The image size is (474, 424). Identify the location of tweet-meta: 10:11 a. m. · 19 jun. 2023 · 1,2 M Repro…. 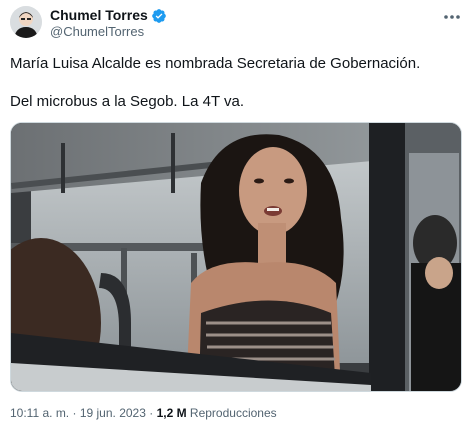
(143, 413).